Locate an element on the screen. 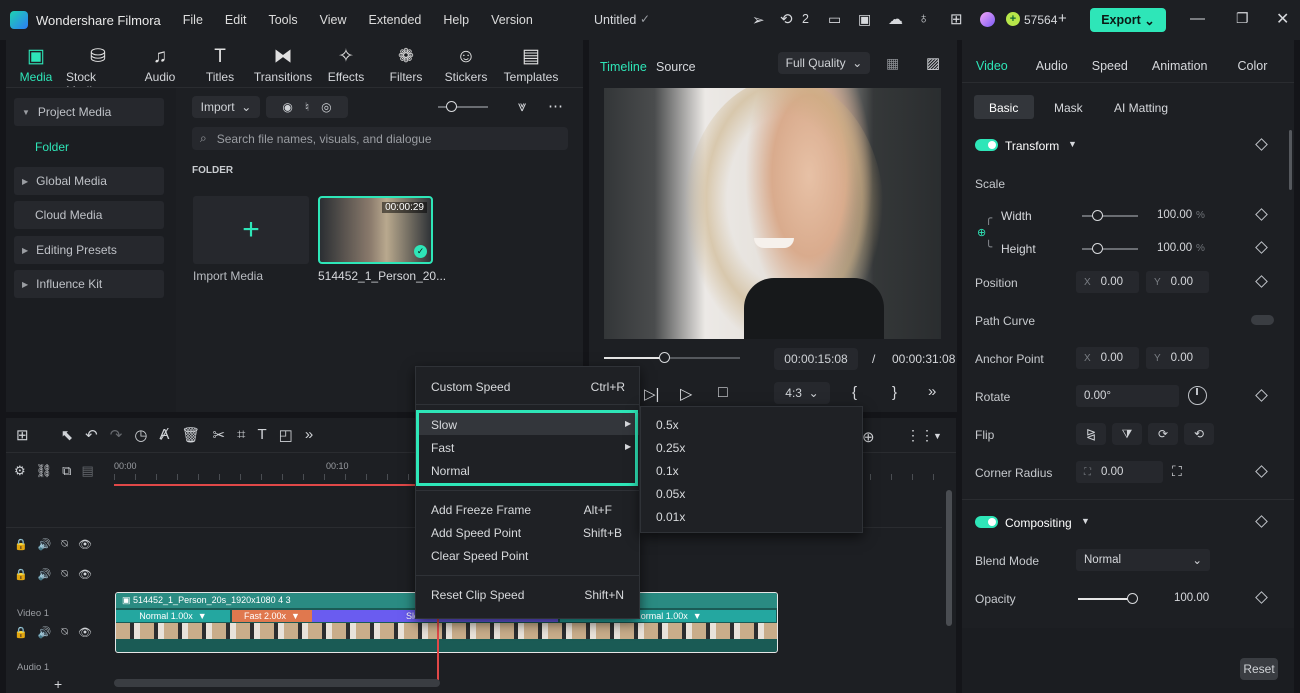 The image size is (1300, 693). width-value: 100.00 is located at coordinates (1174, 215).